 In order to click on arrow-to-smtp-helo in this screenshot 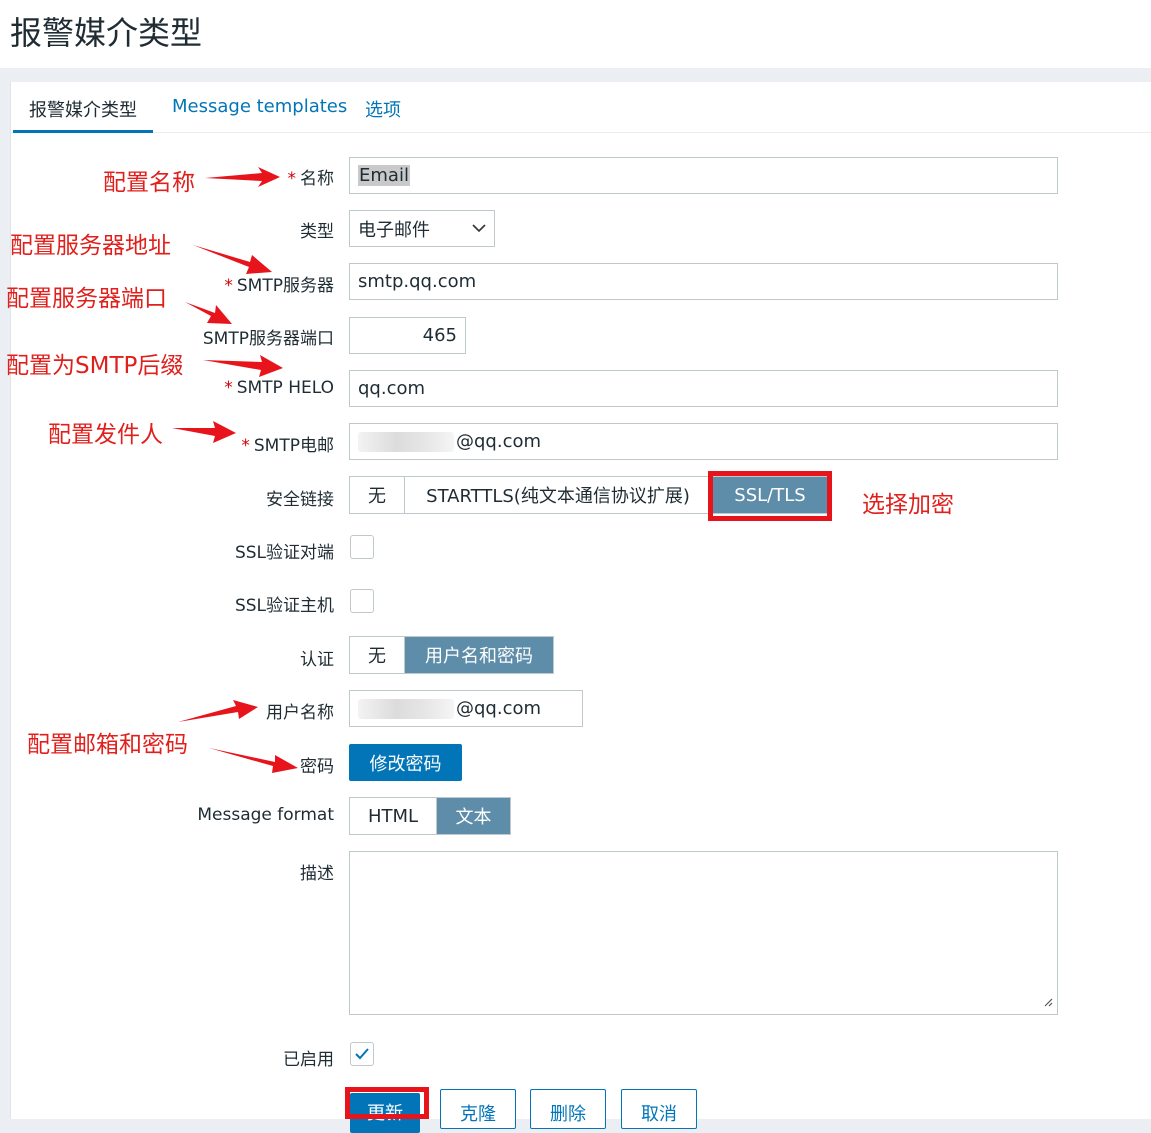, I will do `click(243, 366)`.